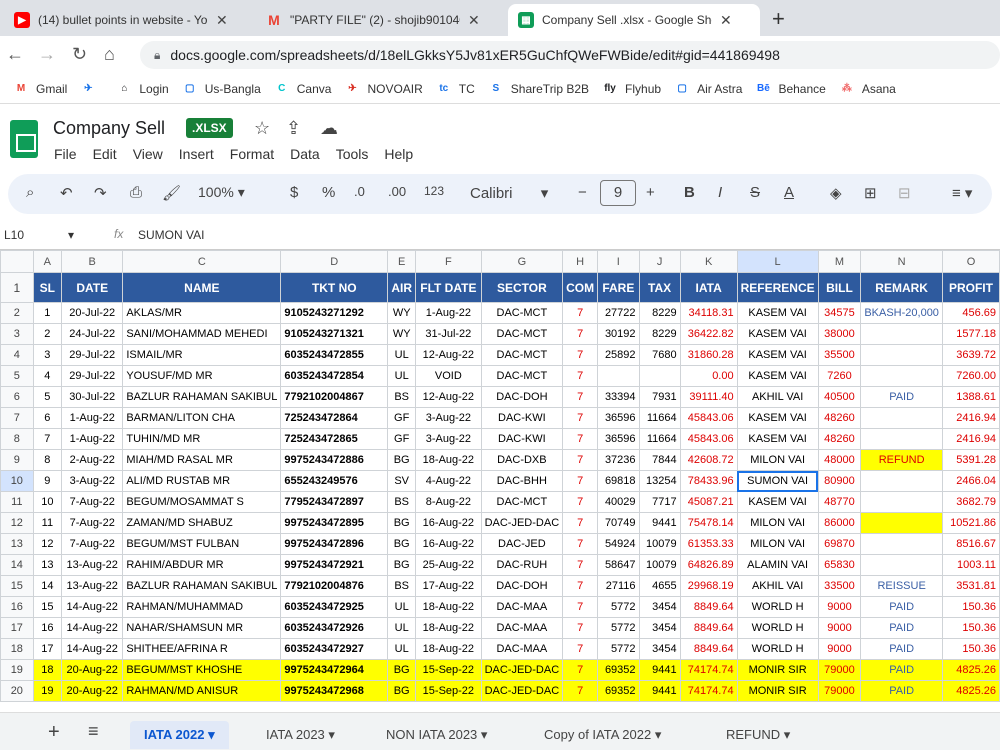 The image size is (1000, 750). Describe the element at coordinates (359, 191) in the screenshot. I see `decrease-decimal-button: .0` at that location.